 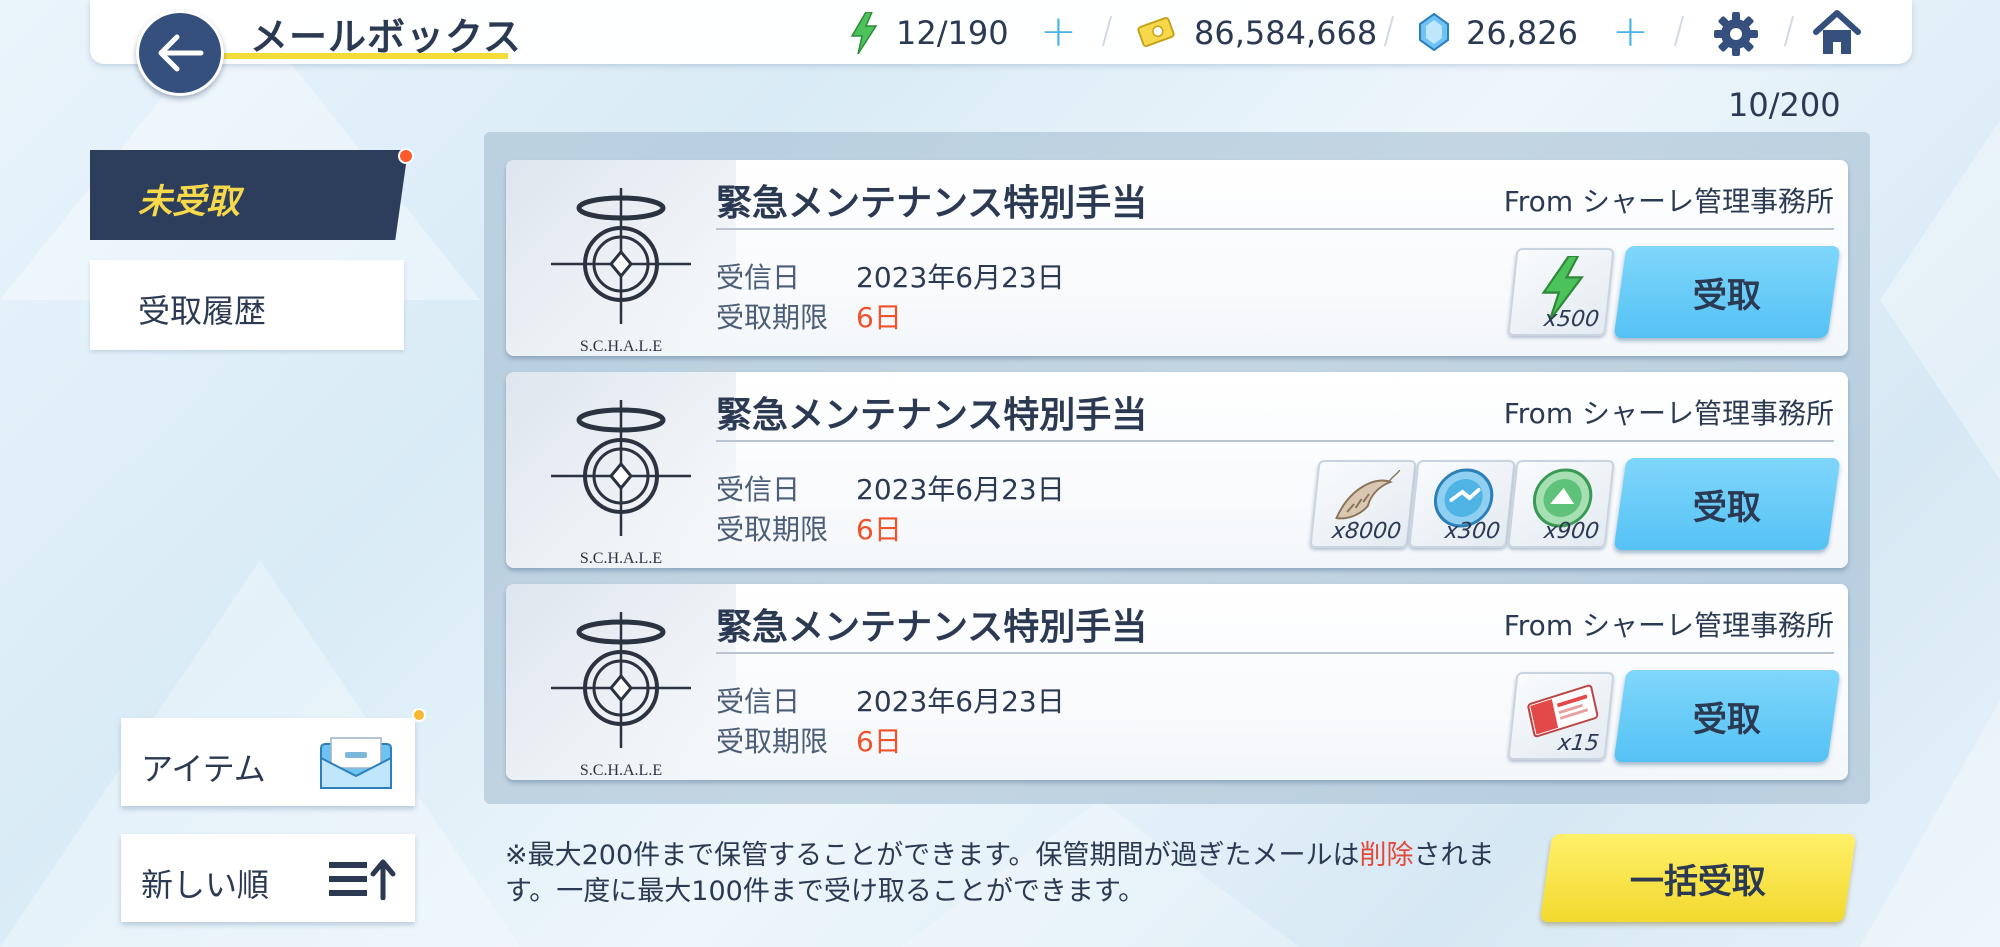 I want to click on reward-item: x15, so click(x=1561, y=716).